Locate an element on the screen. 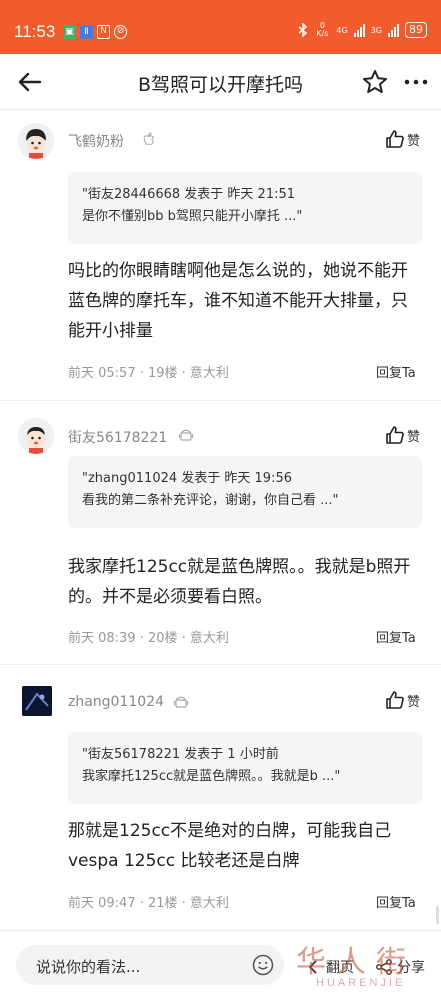 The image size is (441, 1000). notification-app-icon: Ⅱ is located at coordinates (86, 32).